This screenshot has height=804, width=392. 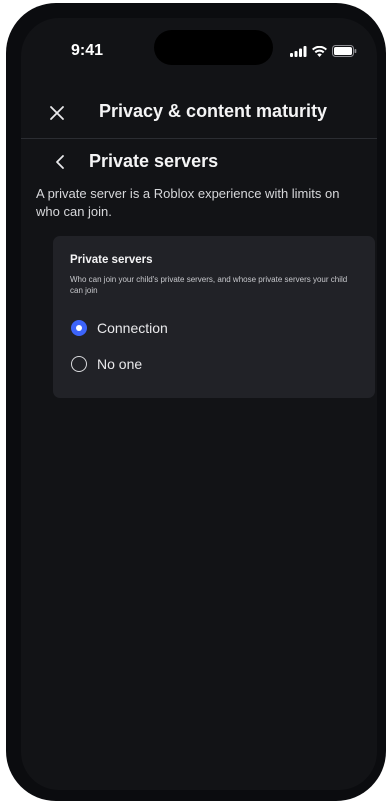 I want to click on section-title: Private servers, so click(x=154, y=161).